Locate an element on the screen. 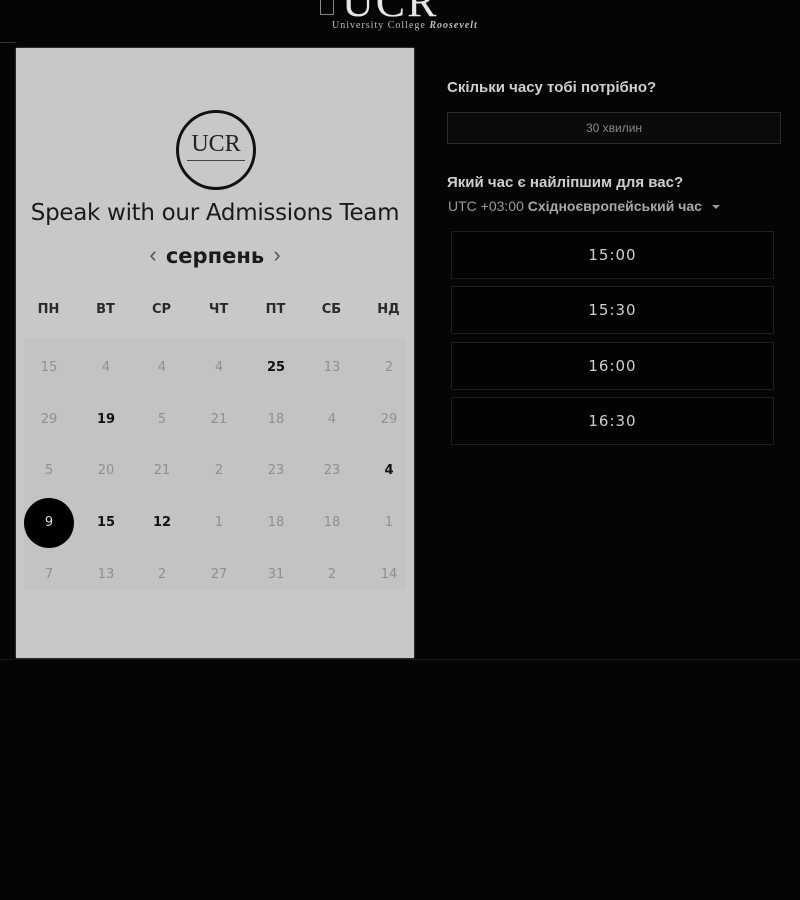  timezone-name: Східноєвропейський час is located at coordinates (614, 206).